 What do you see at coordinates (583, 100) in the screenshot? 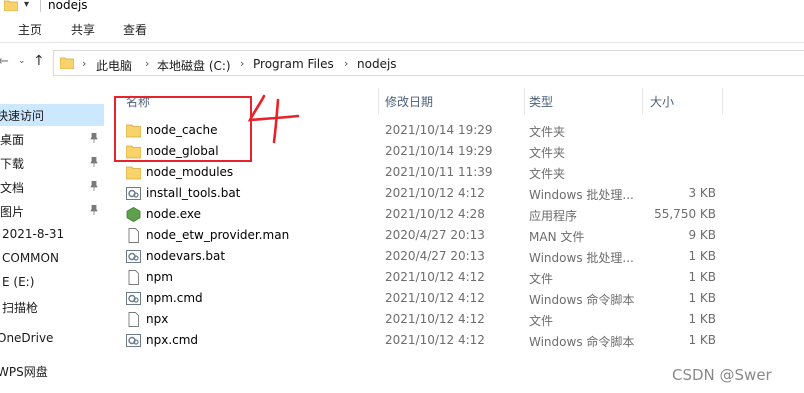
I see `column-header-type: 类型` at bounding box center [583, 100].